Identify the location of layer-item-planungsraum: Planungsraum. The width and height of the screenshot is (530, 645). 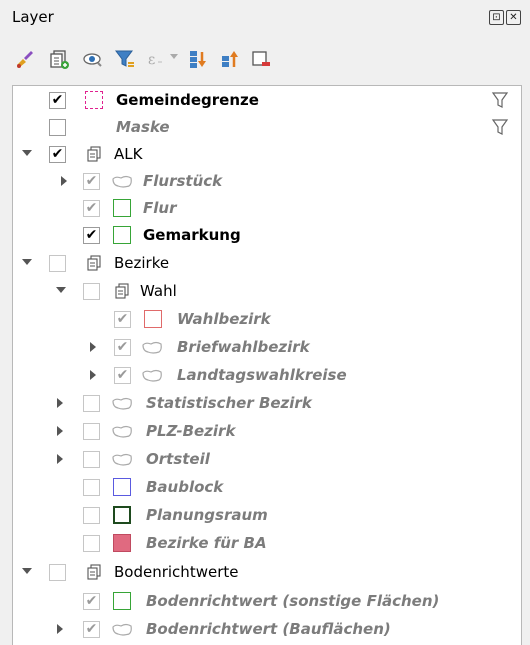
(266, 516).